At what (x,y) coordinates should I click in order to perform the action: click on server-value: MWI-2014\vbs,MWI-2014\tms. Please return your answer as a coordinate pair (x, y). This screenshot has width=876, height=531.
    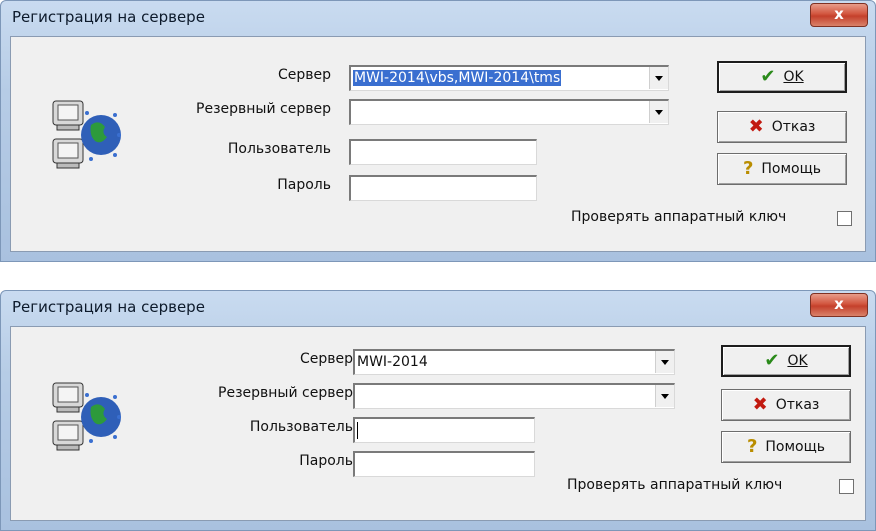
    Looking at the image, I should click on (457, 78).